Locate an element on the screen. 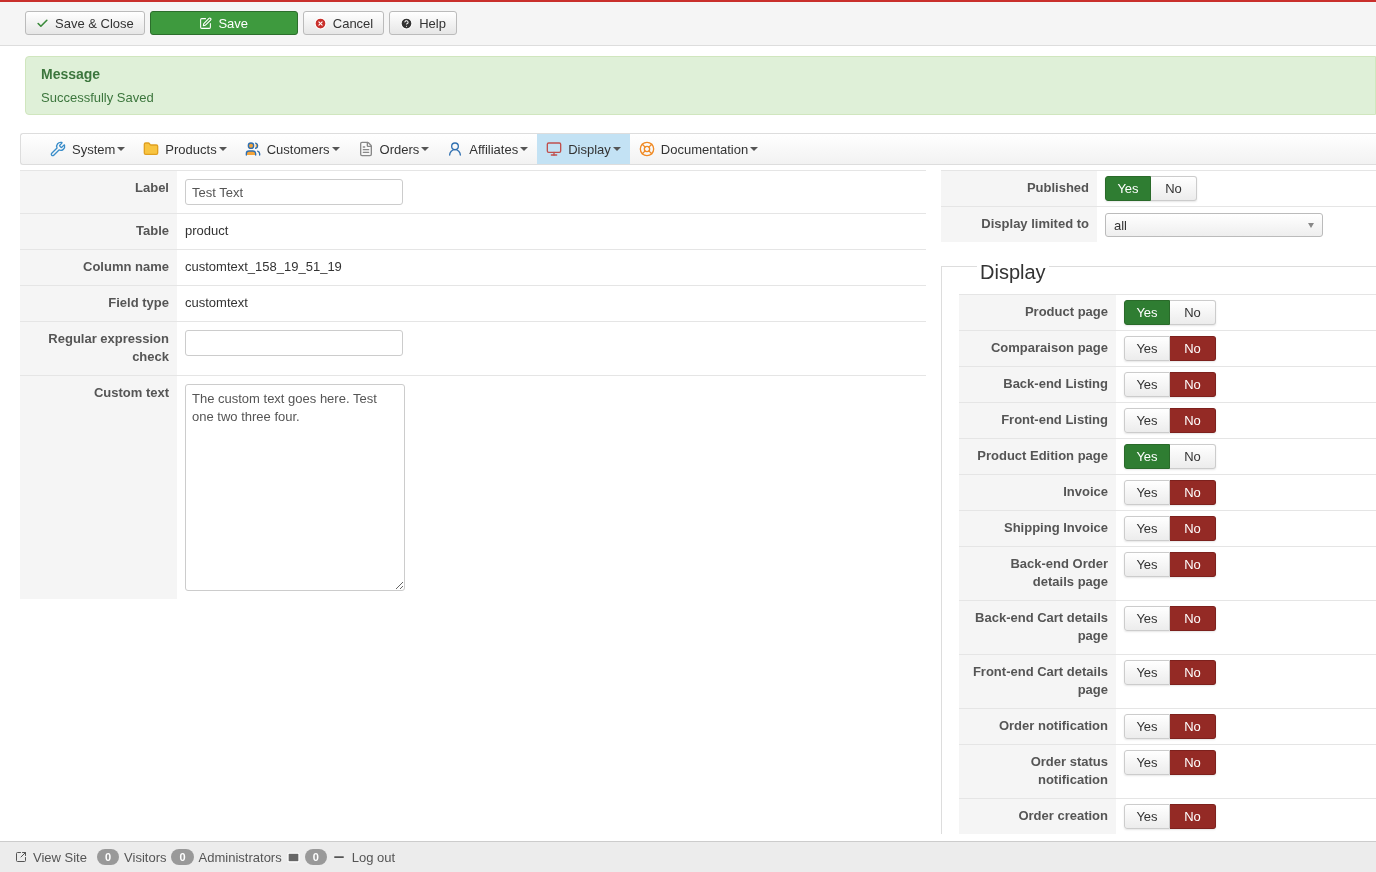 This screenshot has width=1376, height=872. message-text: Successfully Saved is located at coordinates (98, 97).